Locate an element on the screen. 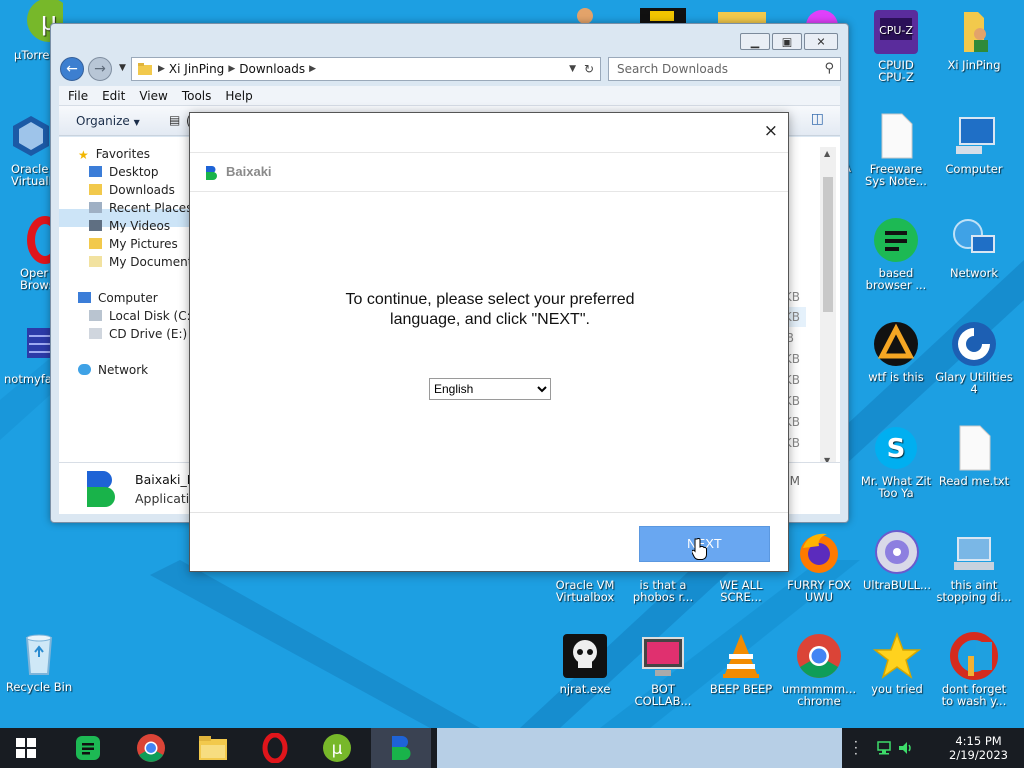 The height and width of the screenshot is (768, 1024). desktop-icon-wtf: wtf is this is located at coordinates (896, 351).